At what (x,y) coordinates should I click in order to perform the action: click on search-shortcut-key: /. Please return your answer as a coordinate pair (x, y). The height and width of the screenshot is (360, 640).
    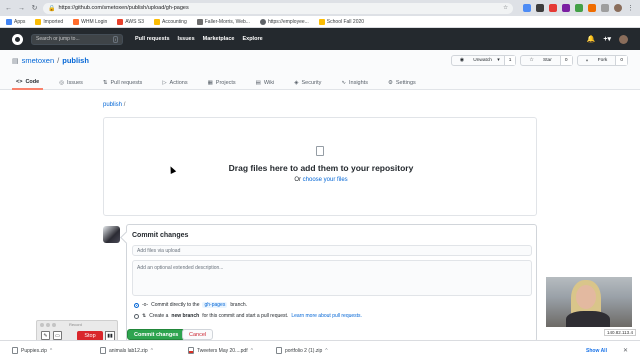
    Looking at the image, I should click on (115, 39).